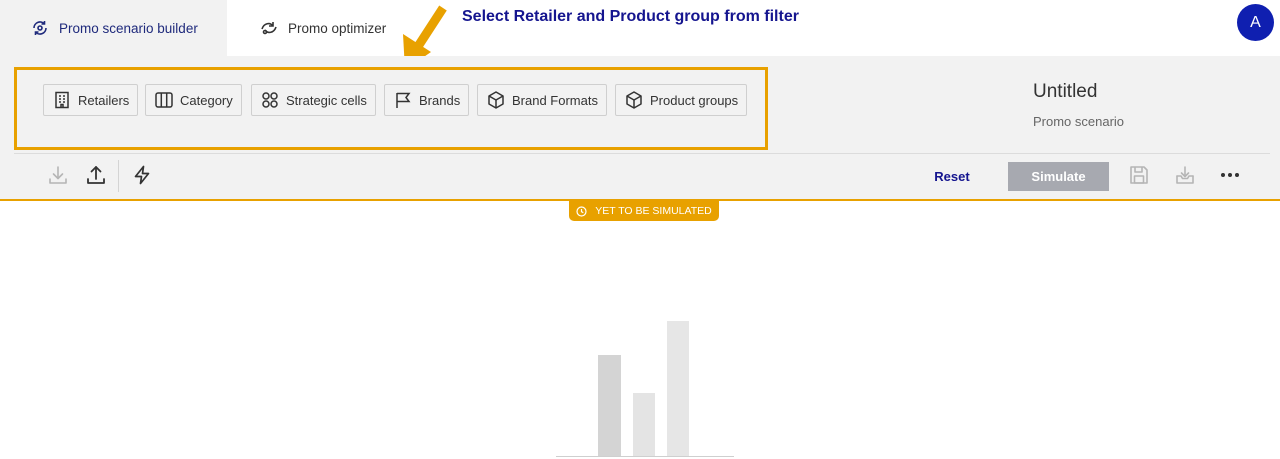 Image resolution: width=1280 pixels, height=459 pixels. I want to click on upload-button, so click(96, 177).